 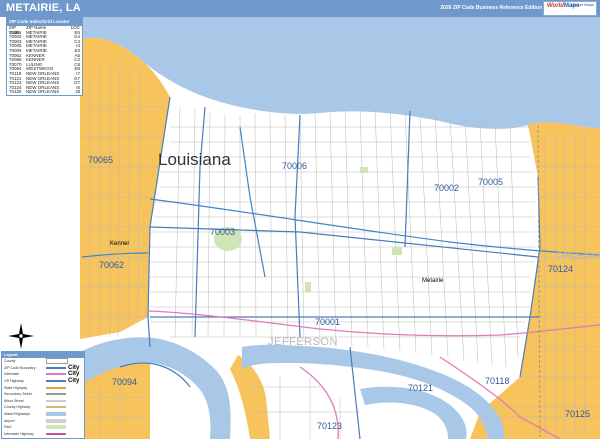 What do you see at coordinates (120, 244) in the screenshot?
I see `city-label-kenner: Kenner` at bounding box center [120, 244].